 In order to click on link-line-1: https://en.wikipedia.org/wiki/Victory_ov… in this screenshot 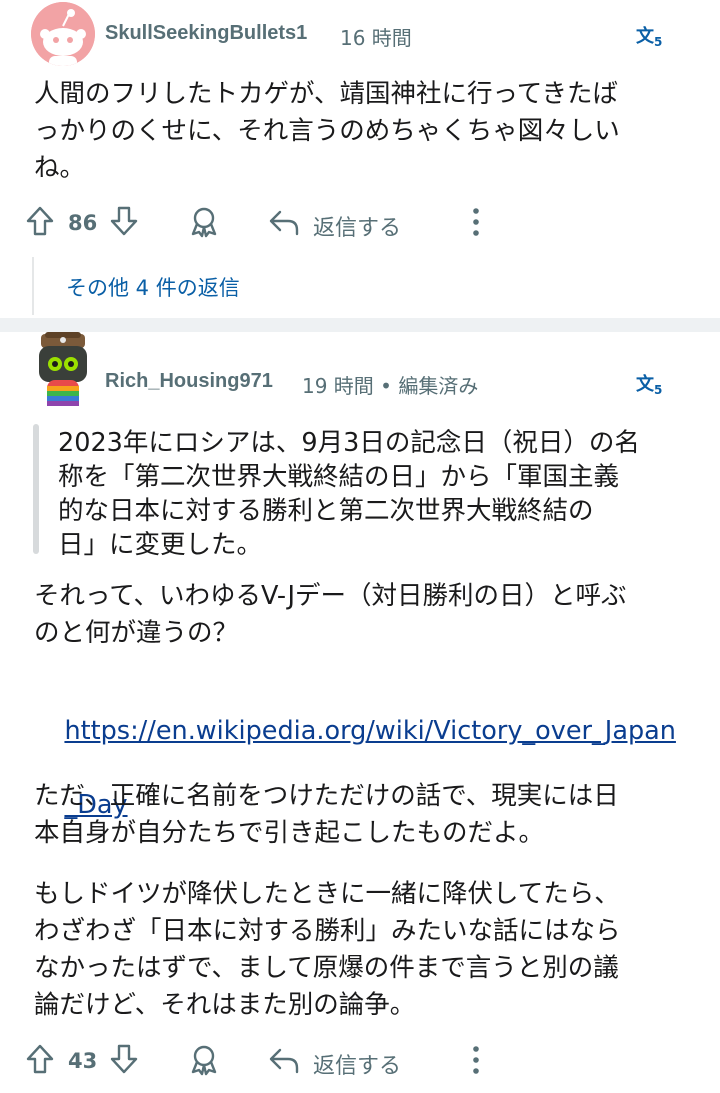, I will do `click(369, 731)`.